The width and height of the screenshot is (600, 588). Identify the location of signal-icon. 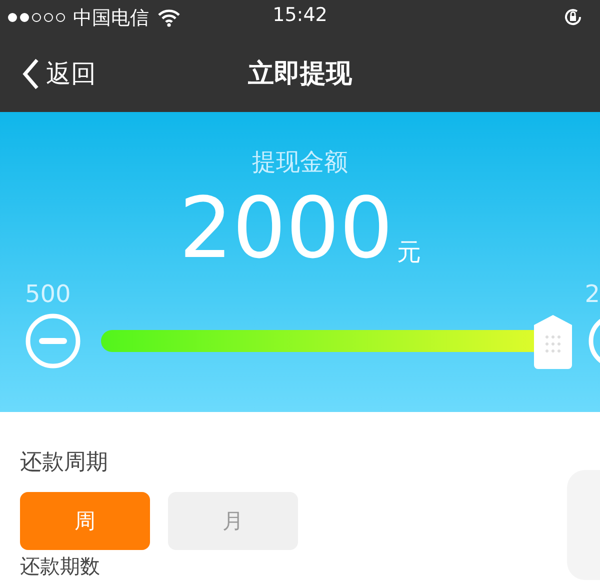
(36, 17).